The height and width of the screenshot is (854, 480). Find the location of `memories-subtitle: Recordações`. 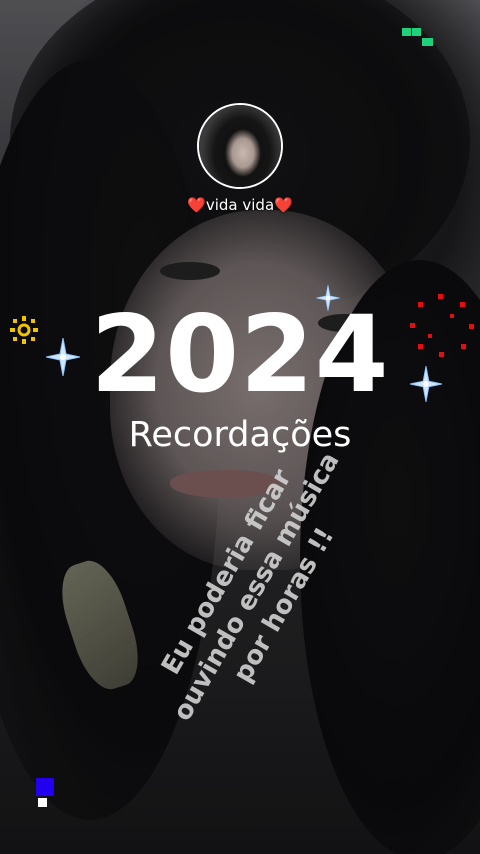

memories-subtitle: Recordações is located at coordinates (240, 435).